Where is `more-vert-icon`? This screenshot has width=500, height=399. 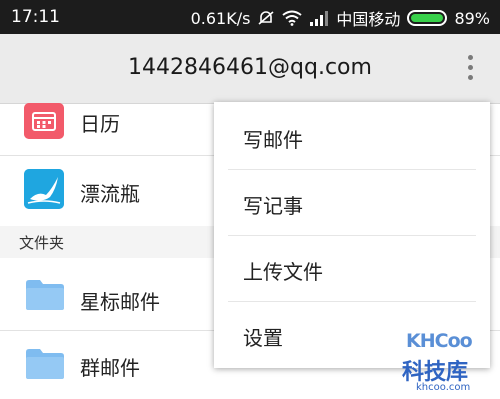
more-vert-icon is located at coordinates (470, 68).